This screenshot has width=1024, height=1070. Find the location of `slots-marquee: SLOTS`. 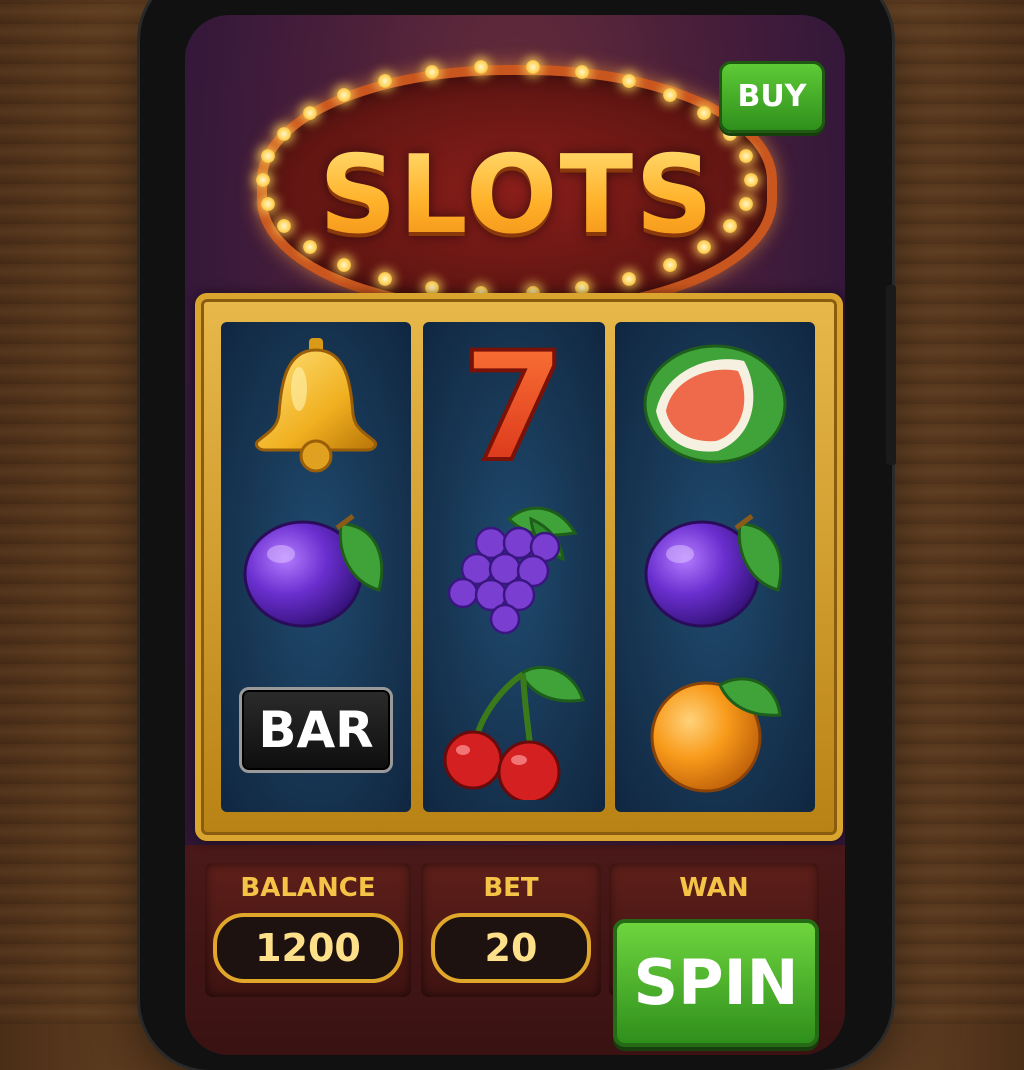

slots-marquee: SLOTS is located at coordinates (516, 187).